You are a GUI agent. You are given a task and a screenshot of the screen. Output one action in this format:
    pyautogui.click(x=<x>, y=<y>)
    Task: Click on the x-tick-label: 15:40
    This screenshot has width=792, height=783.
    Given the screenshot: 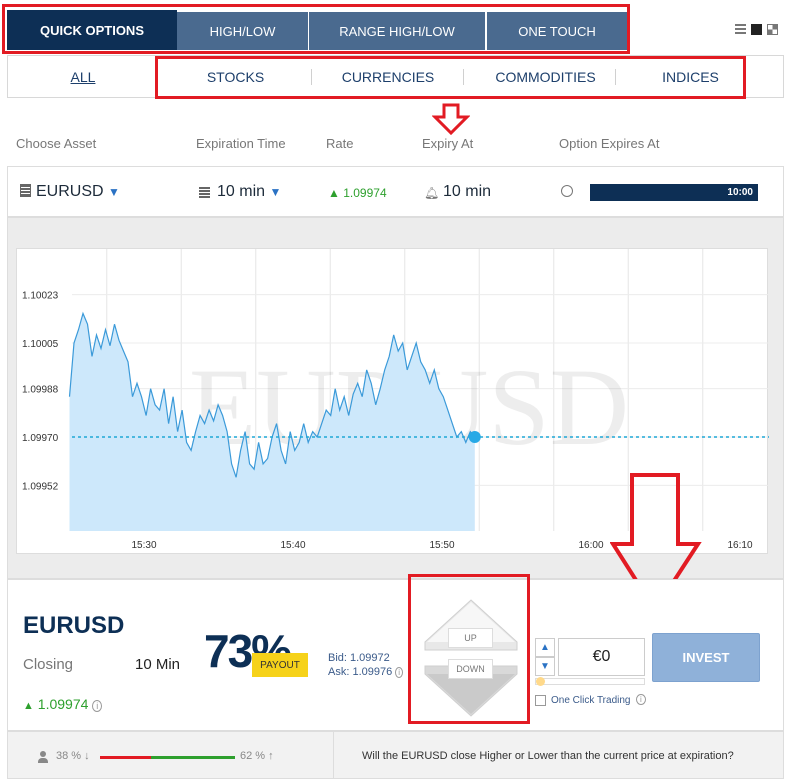 What is the action you would take?
    pyautogui.click(x=292, y=545)
    